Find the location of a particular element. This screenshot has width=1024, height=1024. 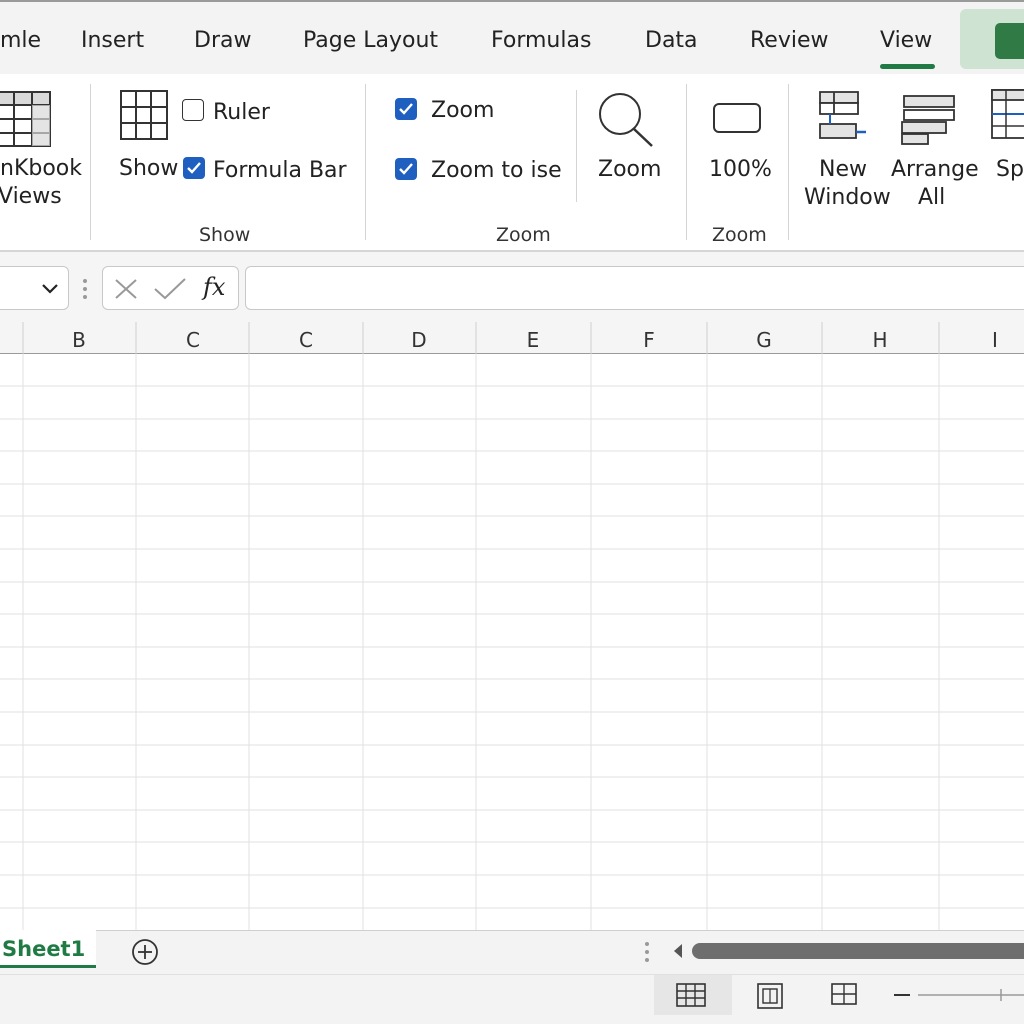

gridlines-icon is located at coordinates (144, 115).